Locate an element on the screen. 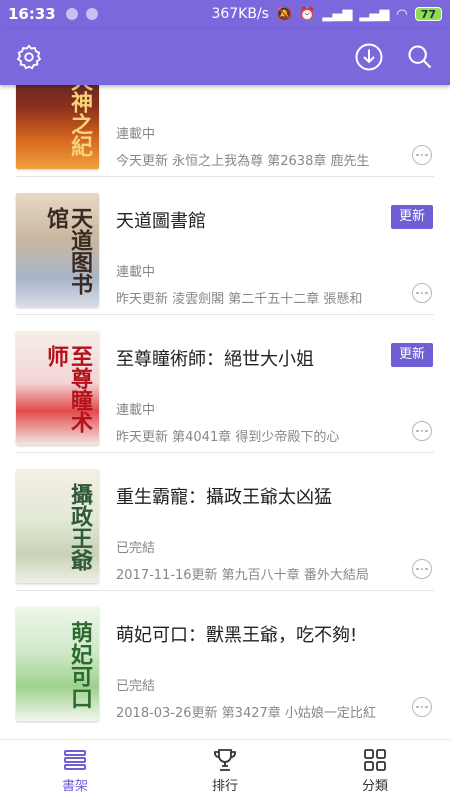 The width and height of the screenshot is (450, 800). book-cover: 天道图书馆 is located at coordinates (57, 250).